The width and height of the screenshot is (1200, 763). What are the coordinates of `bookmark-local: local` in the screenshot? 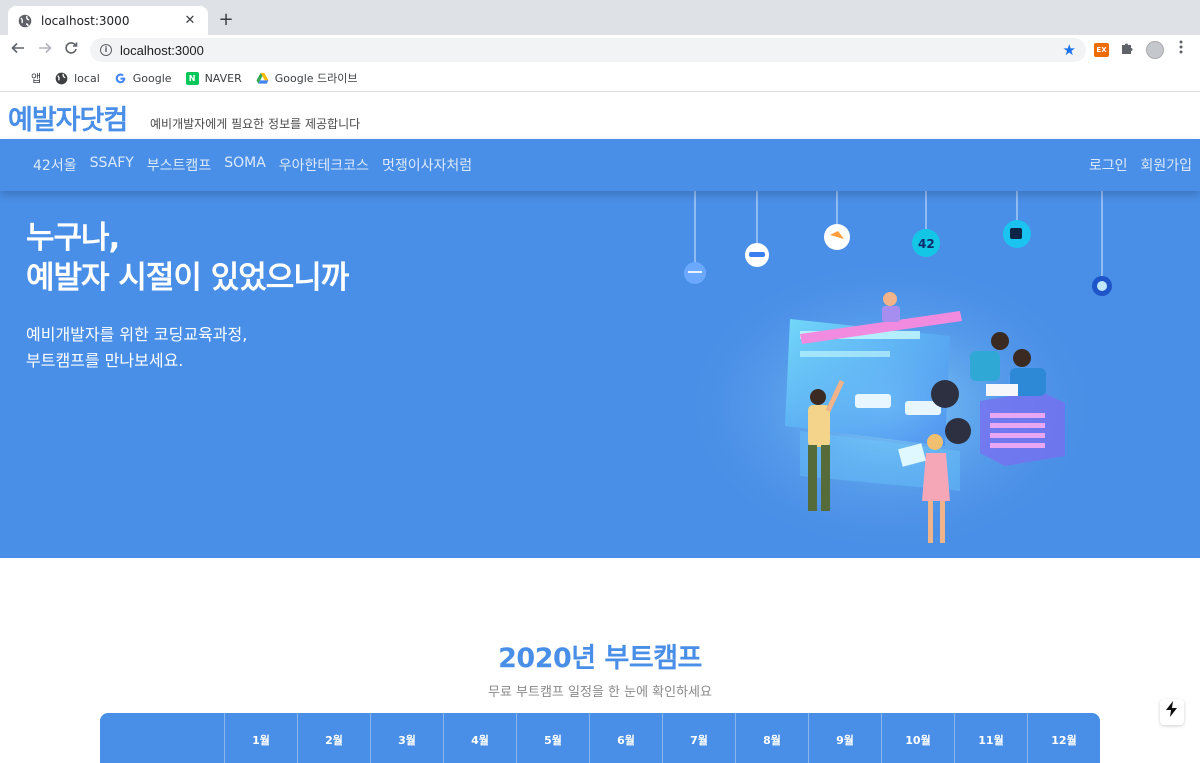 It's located at (77, 78).